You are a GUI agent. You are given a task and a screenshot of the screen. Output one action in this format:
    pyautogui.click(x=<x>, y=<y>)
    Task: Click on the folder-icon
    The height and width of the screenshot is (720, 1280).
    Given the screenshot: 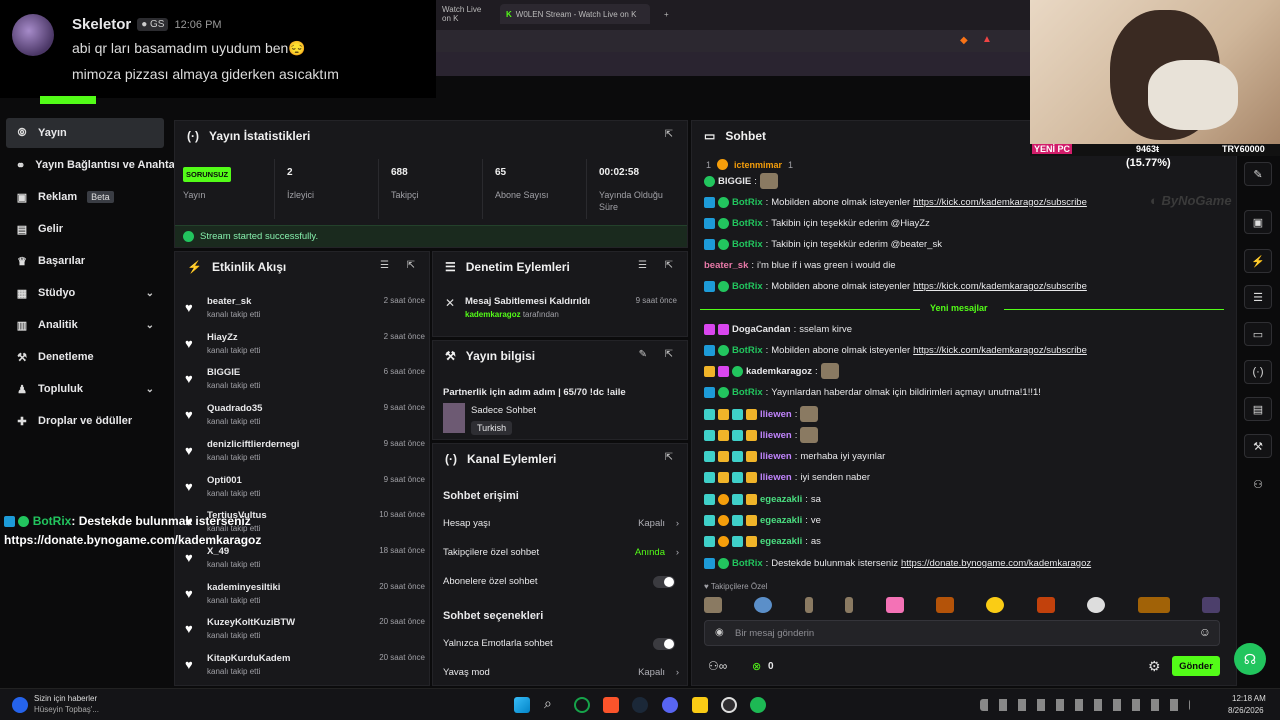 What is the action you would take?
    pyautogui.click(x=700, y=705)
    